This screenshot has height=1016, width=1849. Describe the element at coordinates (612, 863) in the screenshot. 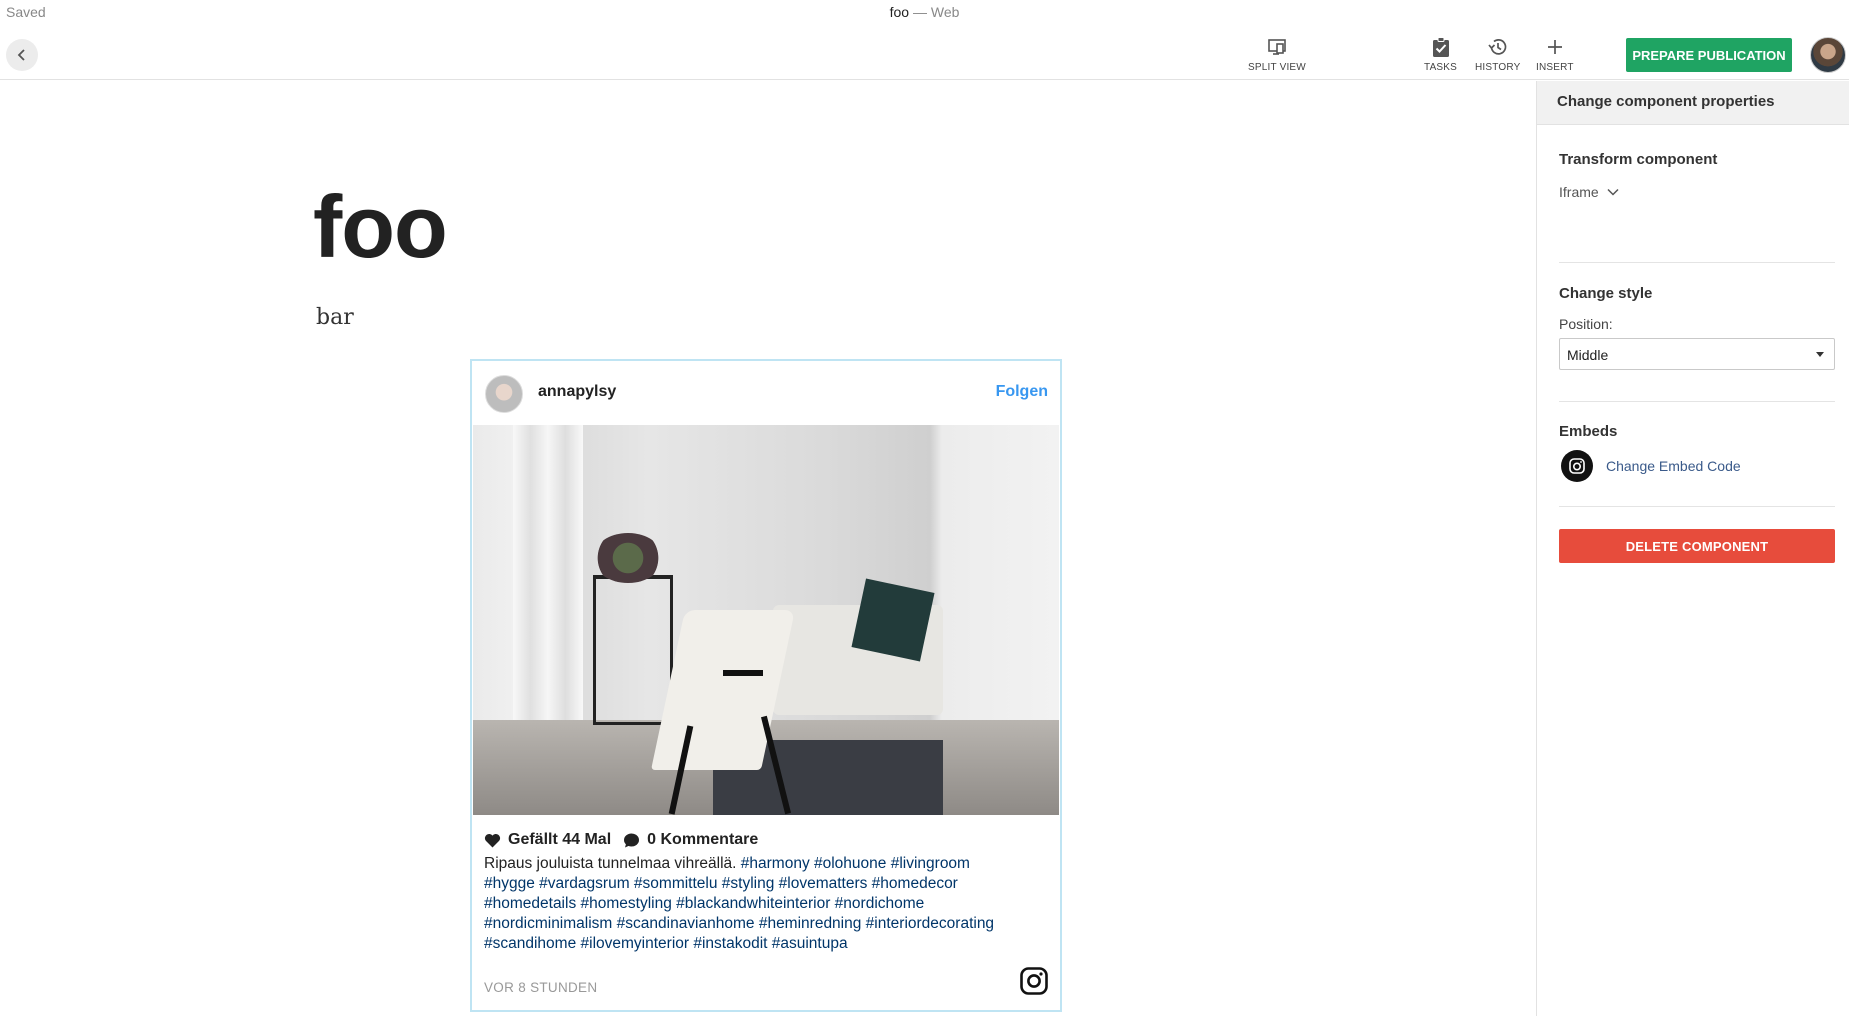

I see `caption-text: Ripaus jouluista tunnelmaa vihreällä.` at that location.